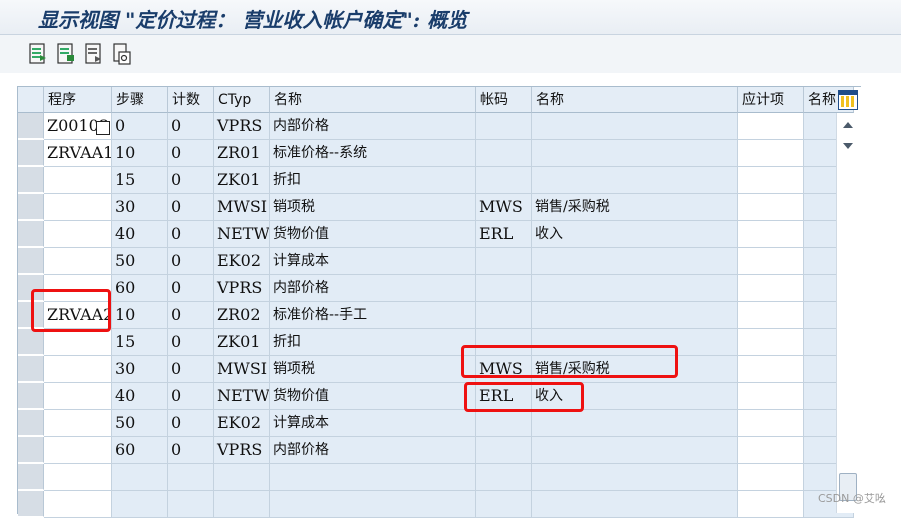  What do you see at coordinates (848, 146) in the screenshot?
I see `scroll-down-icon` at bounding box center [848, 146].